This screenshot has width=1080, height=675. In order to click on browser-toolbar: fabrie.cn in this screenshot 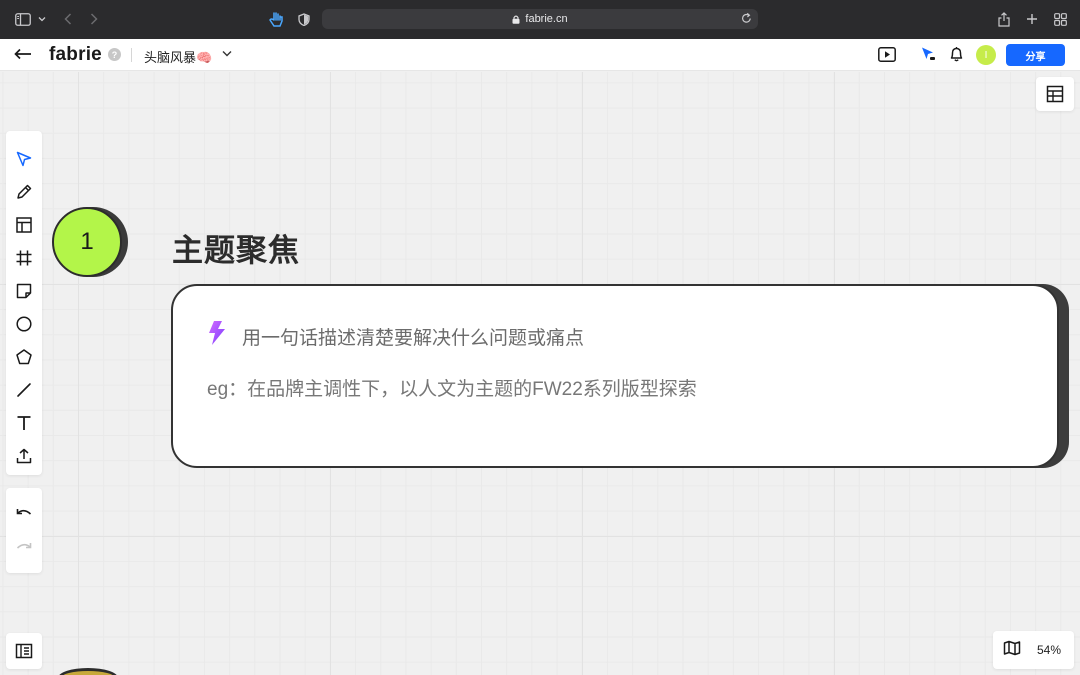, I will do `click(540, 19)`.